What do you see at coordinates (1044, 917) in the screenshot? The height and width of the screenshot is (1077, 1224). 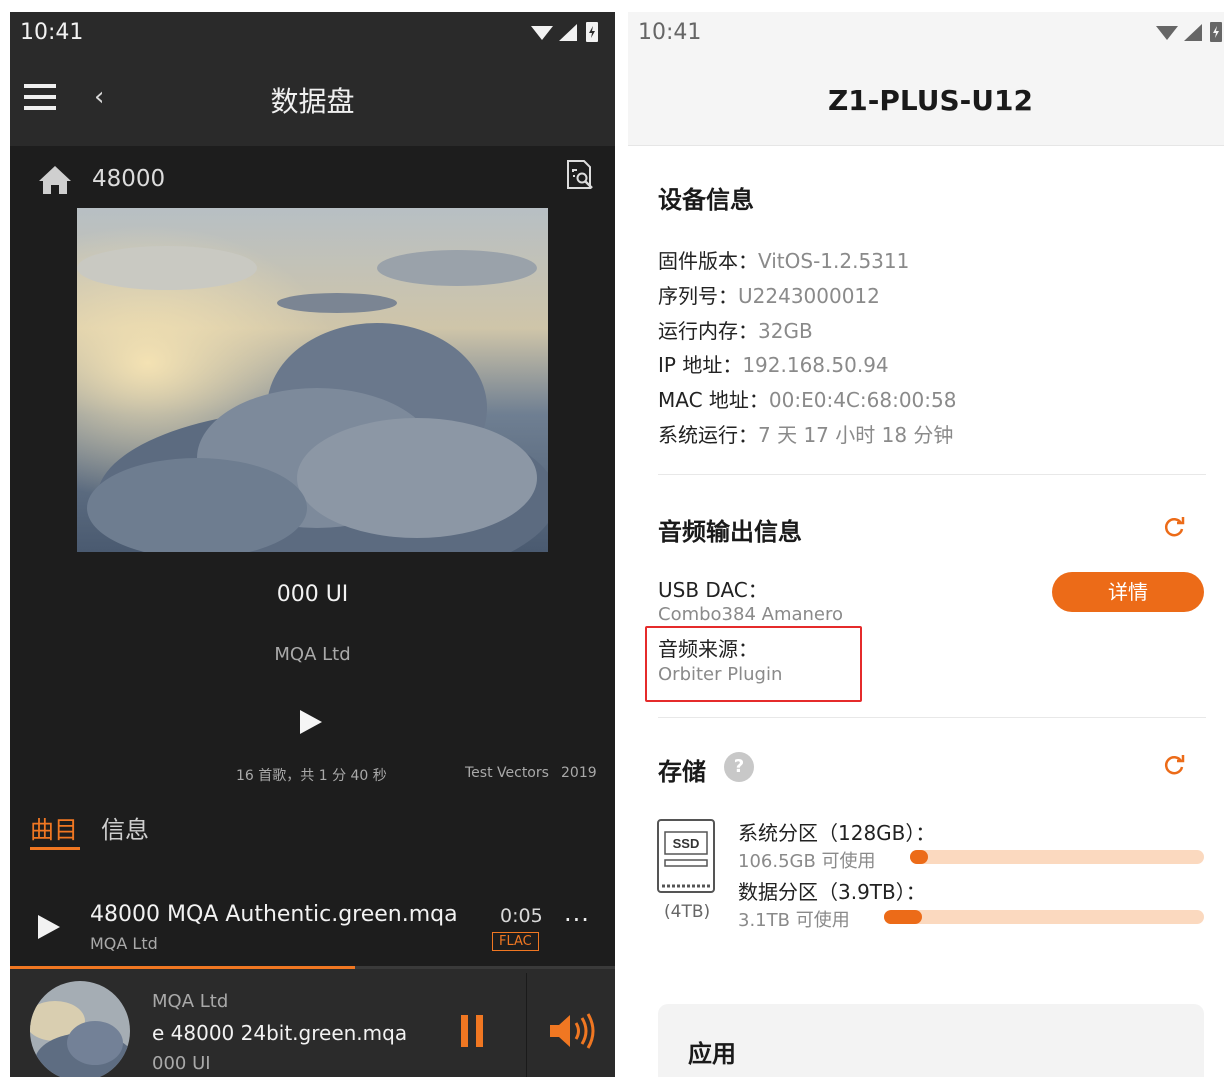 I see `partition-data-usage-bar` at bounding box center [1044, 917].